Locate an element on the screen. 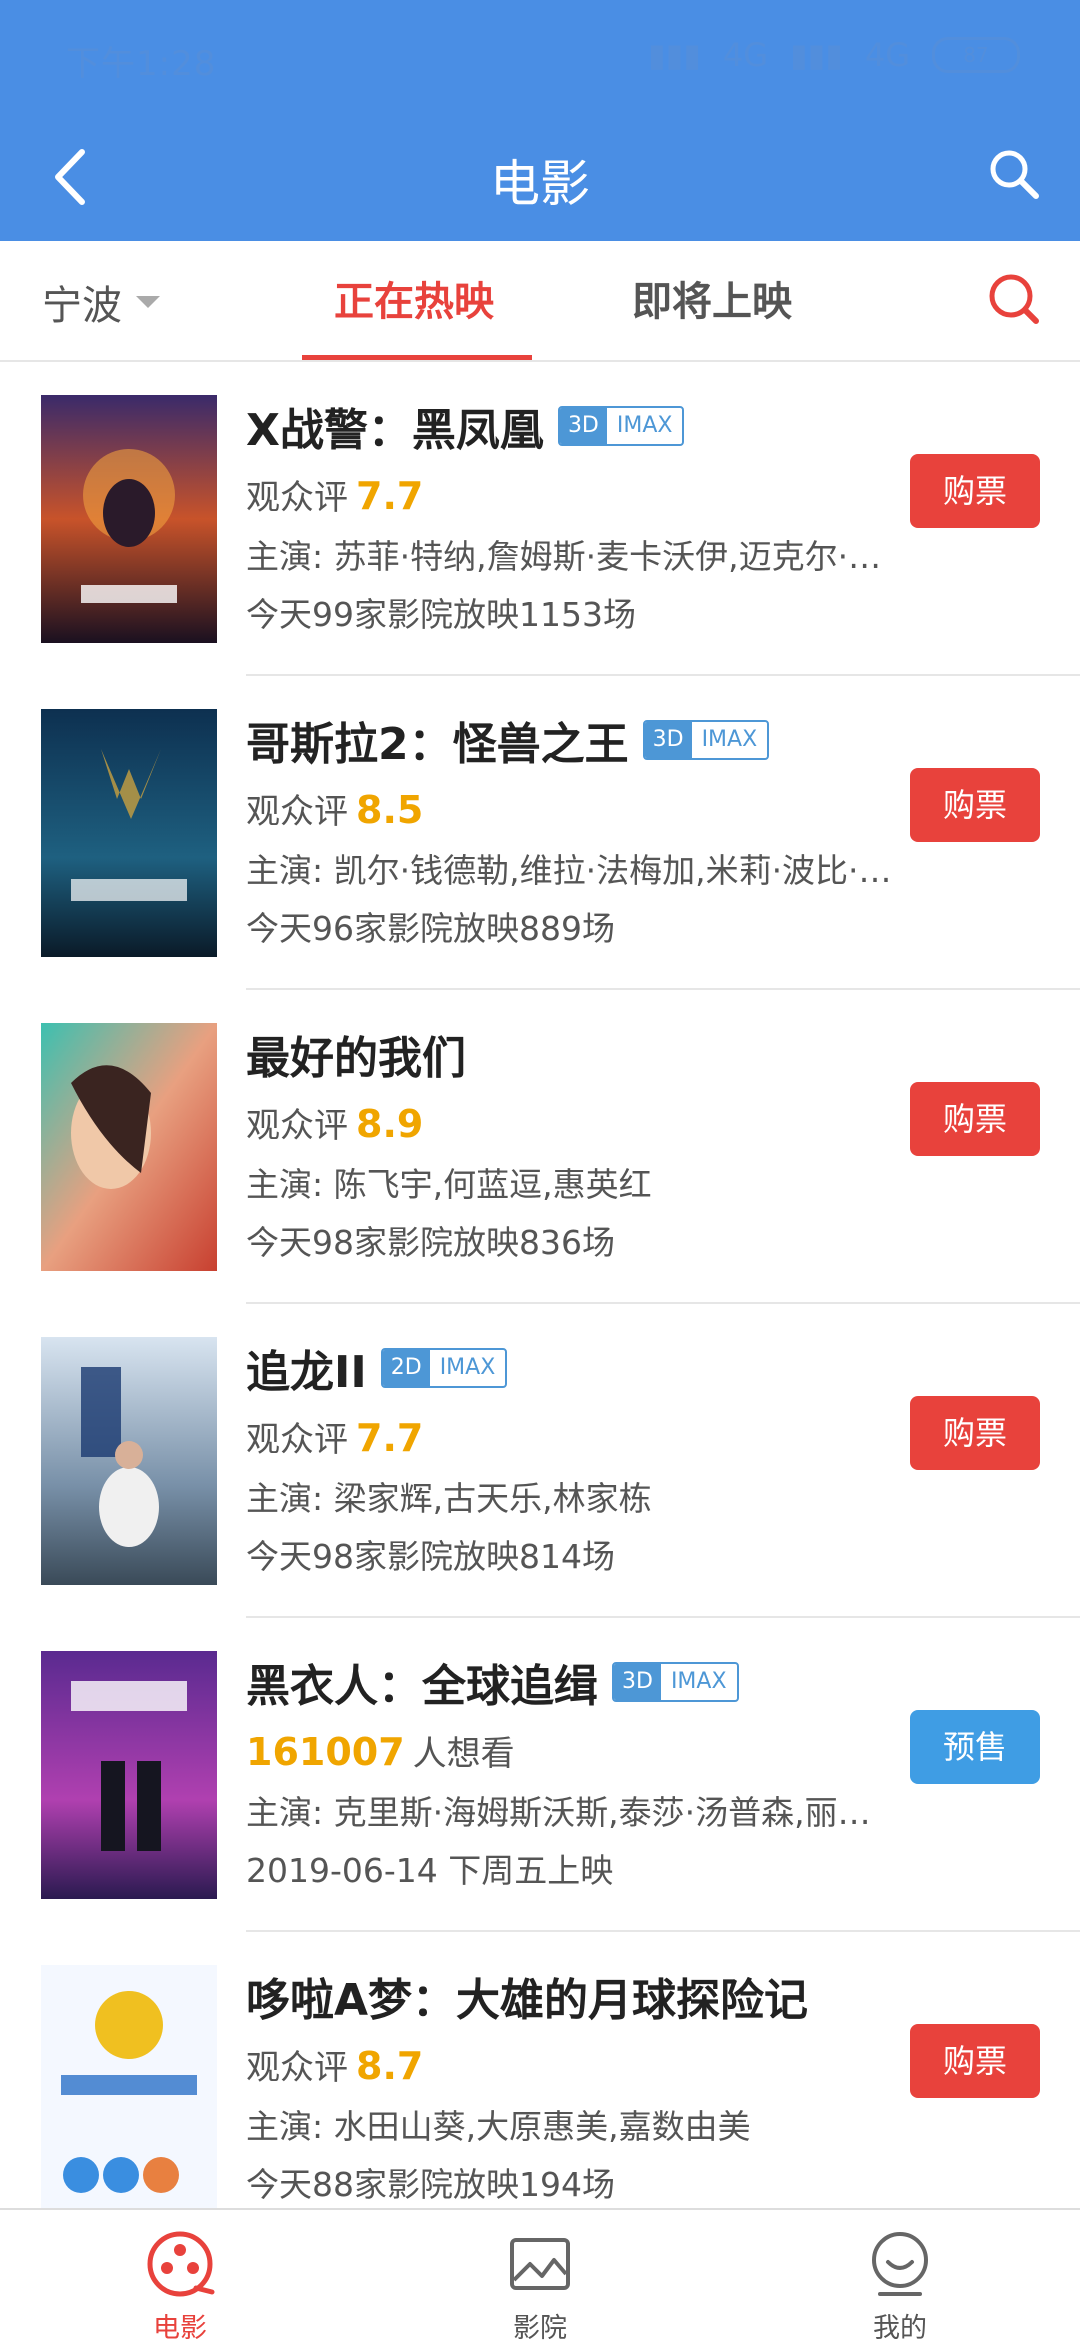 The height and width of the screenshot is (2345, 1080). format-badge: 2D IMAX is located at coordinates (444, 1368).